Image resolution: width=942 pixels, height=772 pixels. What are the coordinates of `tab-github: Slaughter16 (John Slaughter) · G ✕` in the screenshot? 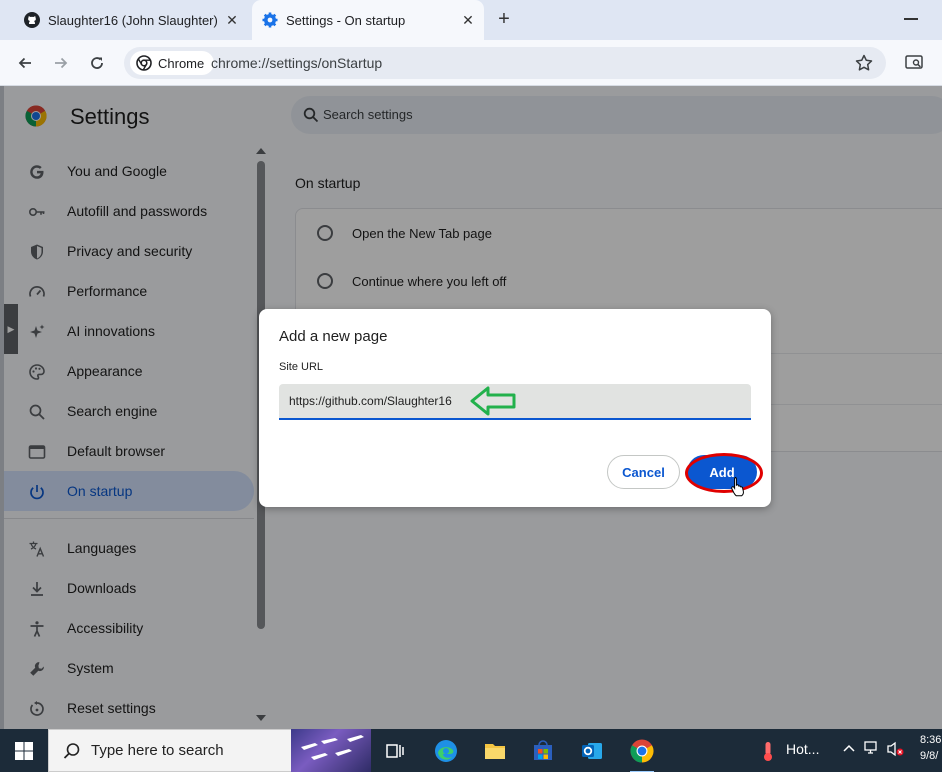 It's located at (124, 20).